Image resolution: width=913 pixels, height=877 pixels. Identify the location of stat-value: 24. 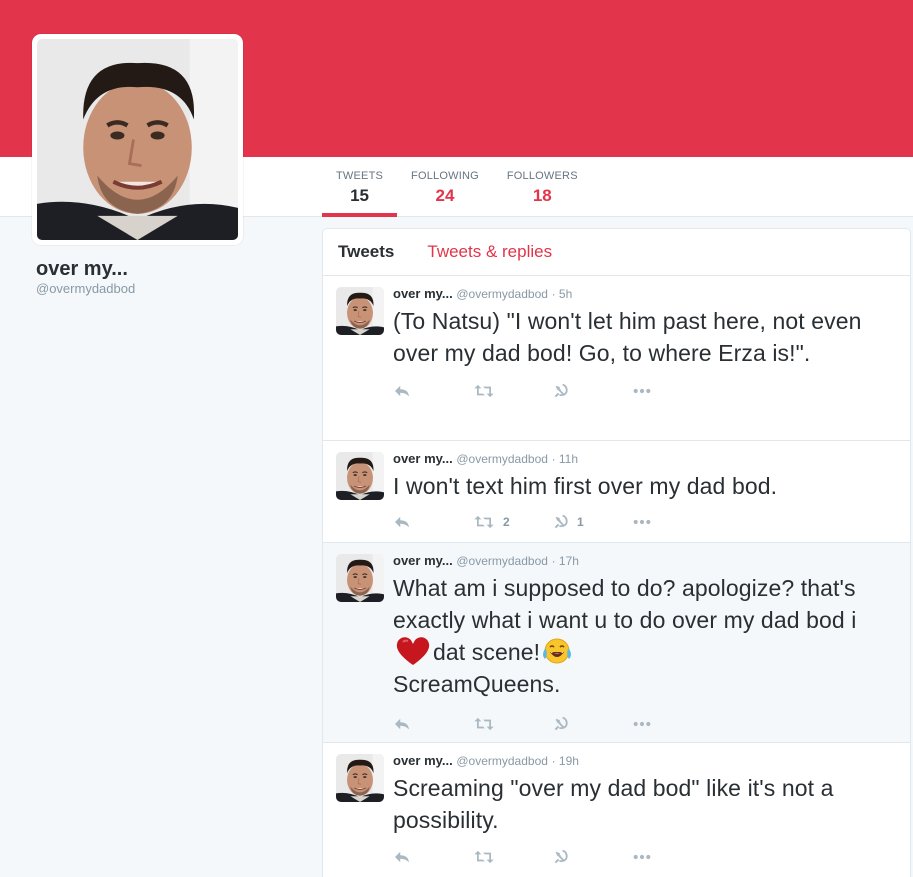
(445, 195).